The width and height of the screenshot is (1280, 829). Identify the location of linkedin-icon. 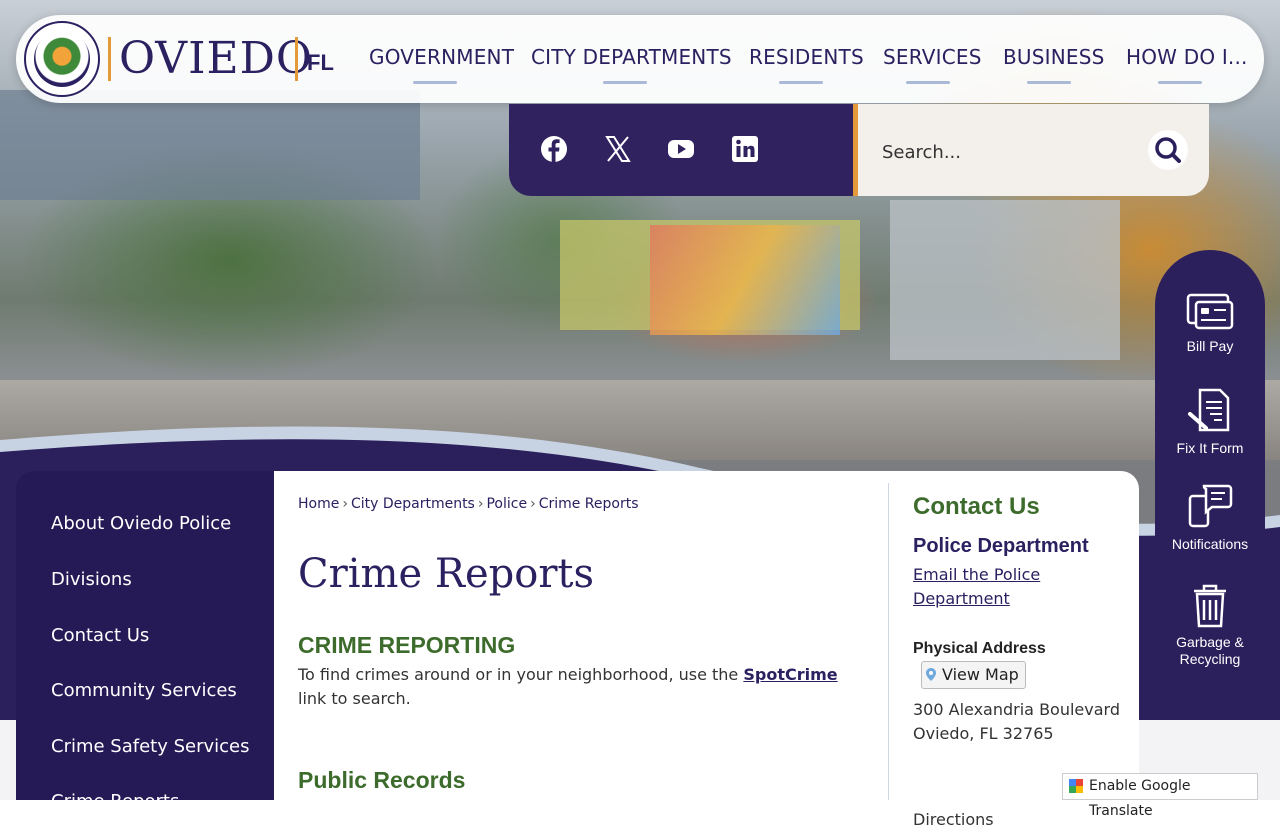
(745, 149).